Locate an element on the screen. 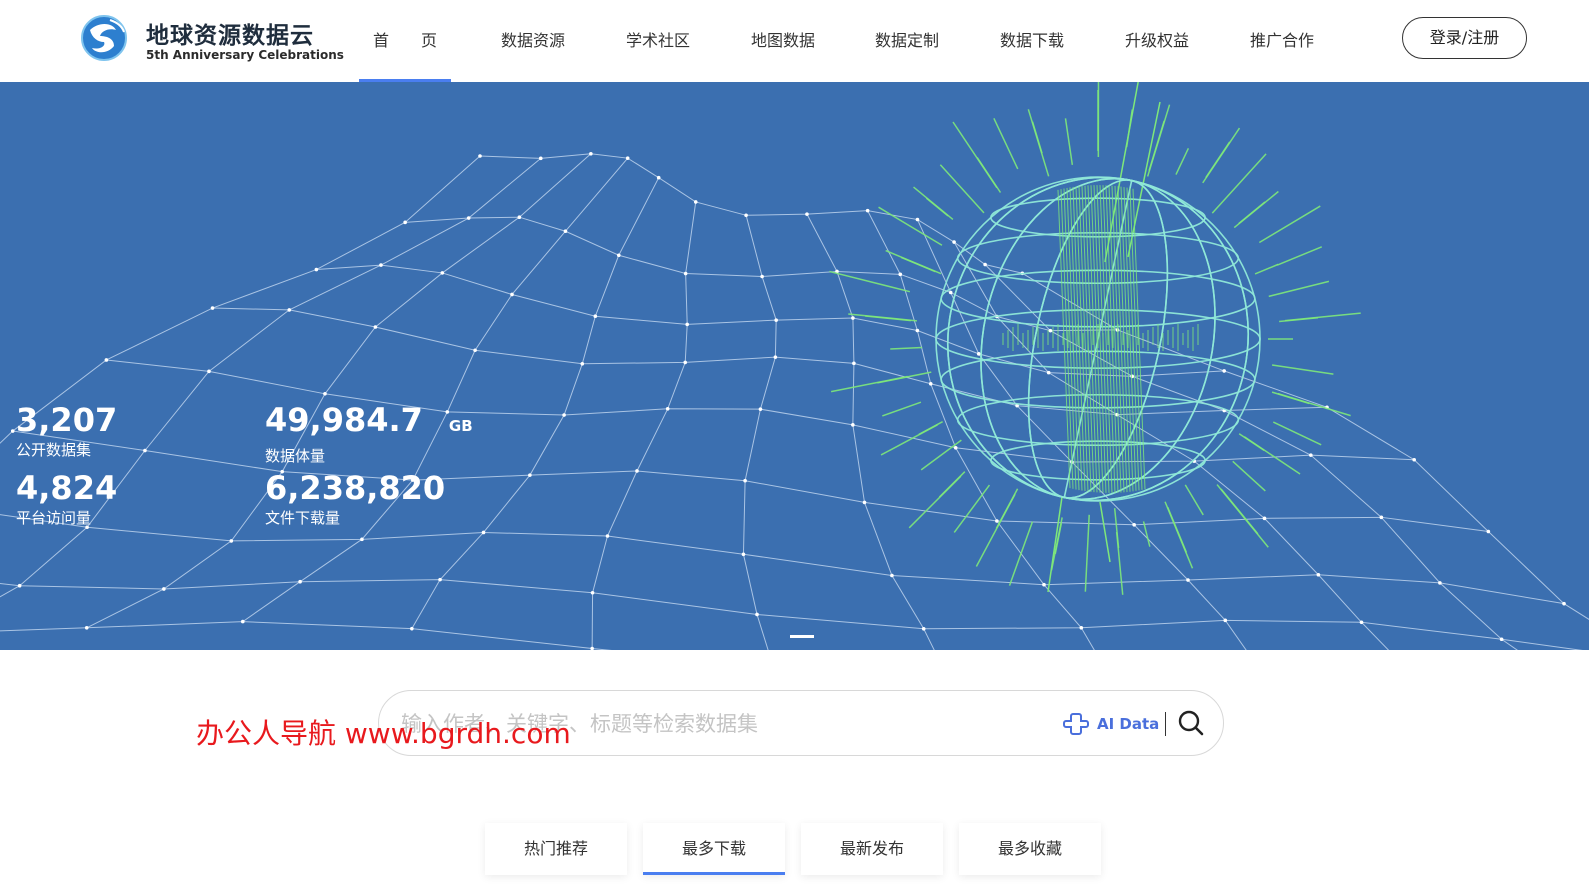 This screenshot has width=1589, height=896. stat-value: 6,238,820 is located at coordinates (355, 488).